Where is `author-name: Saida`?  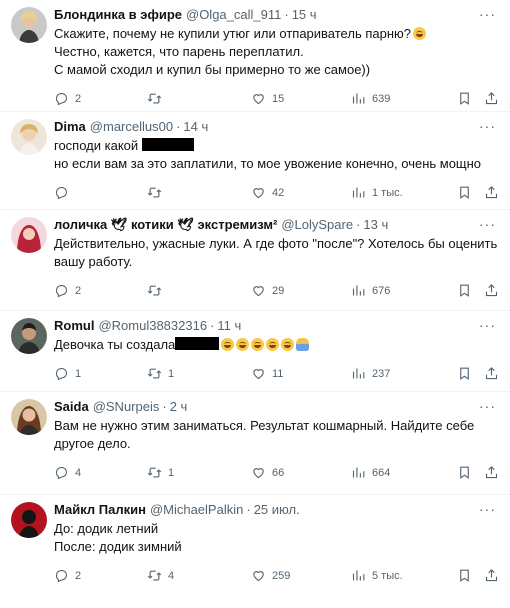
author-name: Saida is located at coordinates (71, 406).